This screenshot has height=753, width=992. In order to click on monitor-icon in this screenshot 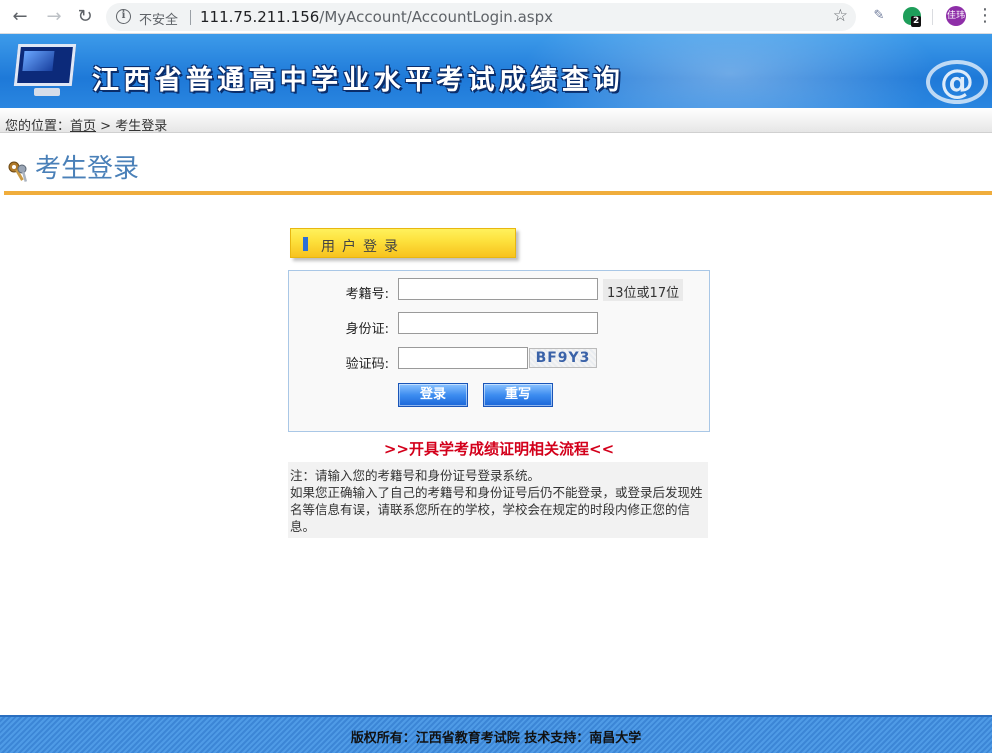, I will do `click(45, 70)`.